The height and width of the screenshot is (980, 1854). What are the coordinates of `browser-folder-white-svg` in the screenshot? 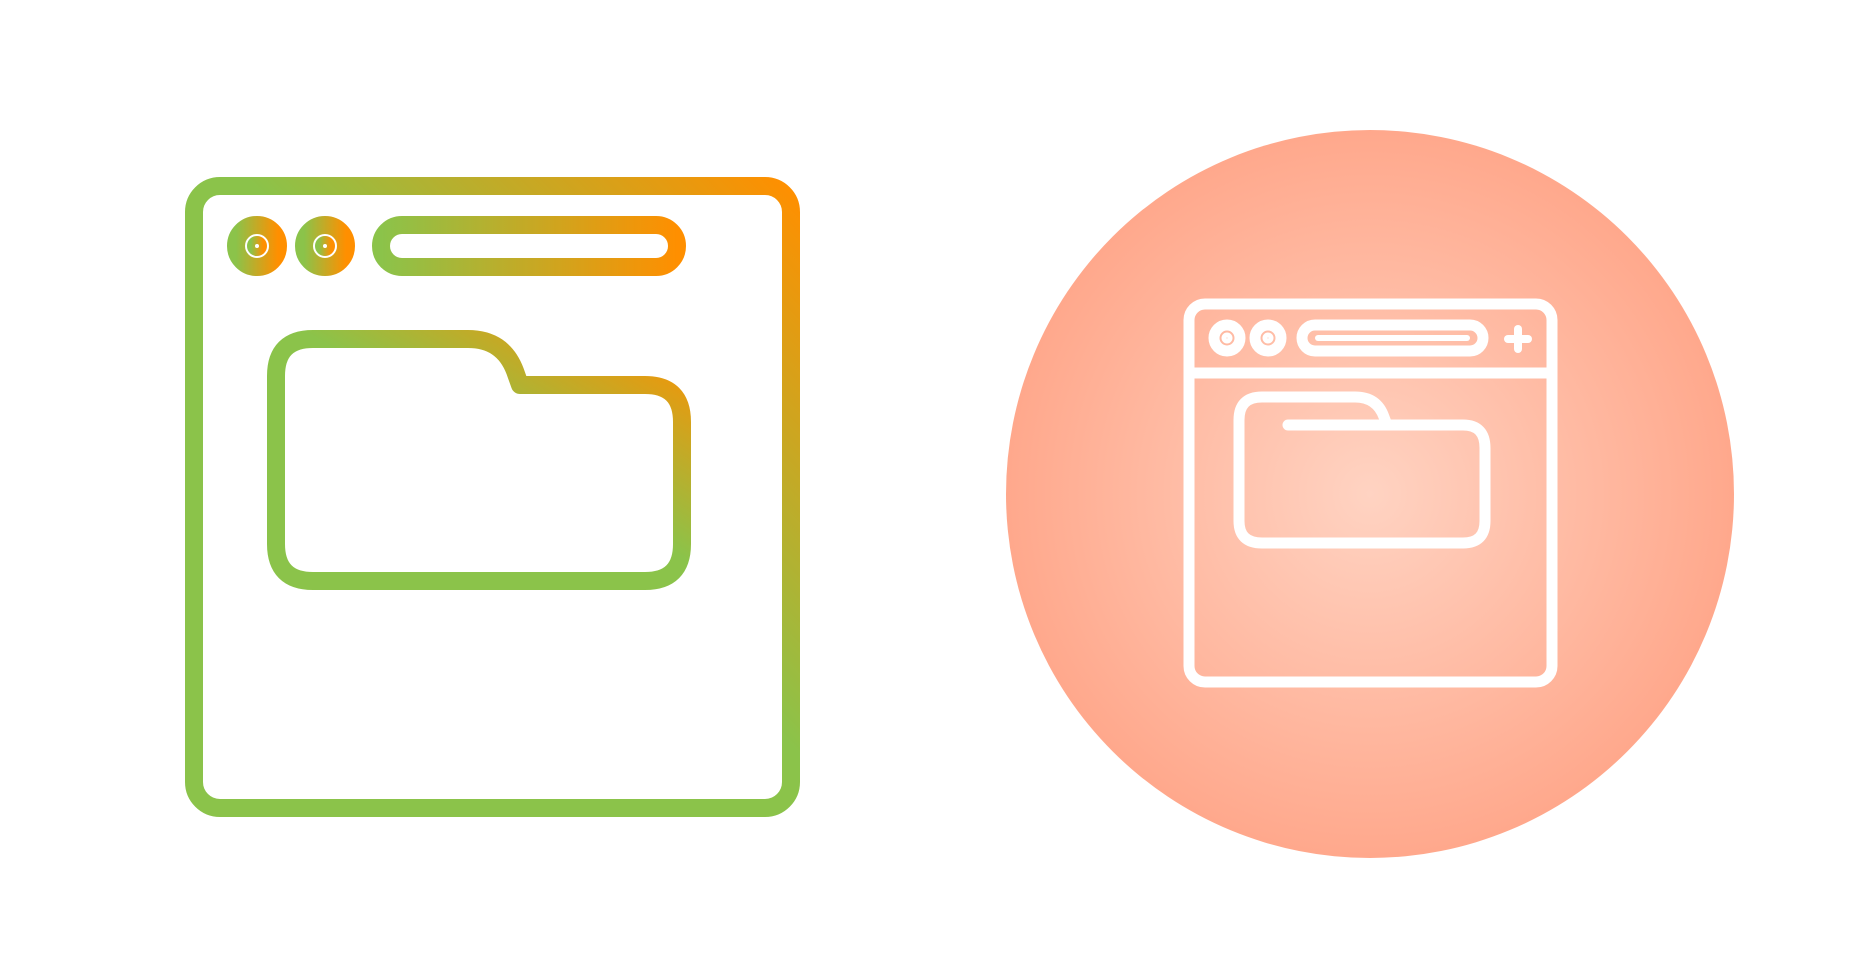 It's located at (1370, 493).